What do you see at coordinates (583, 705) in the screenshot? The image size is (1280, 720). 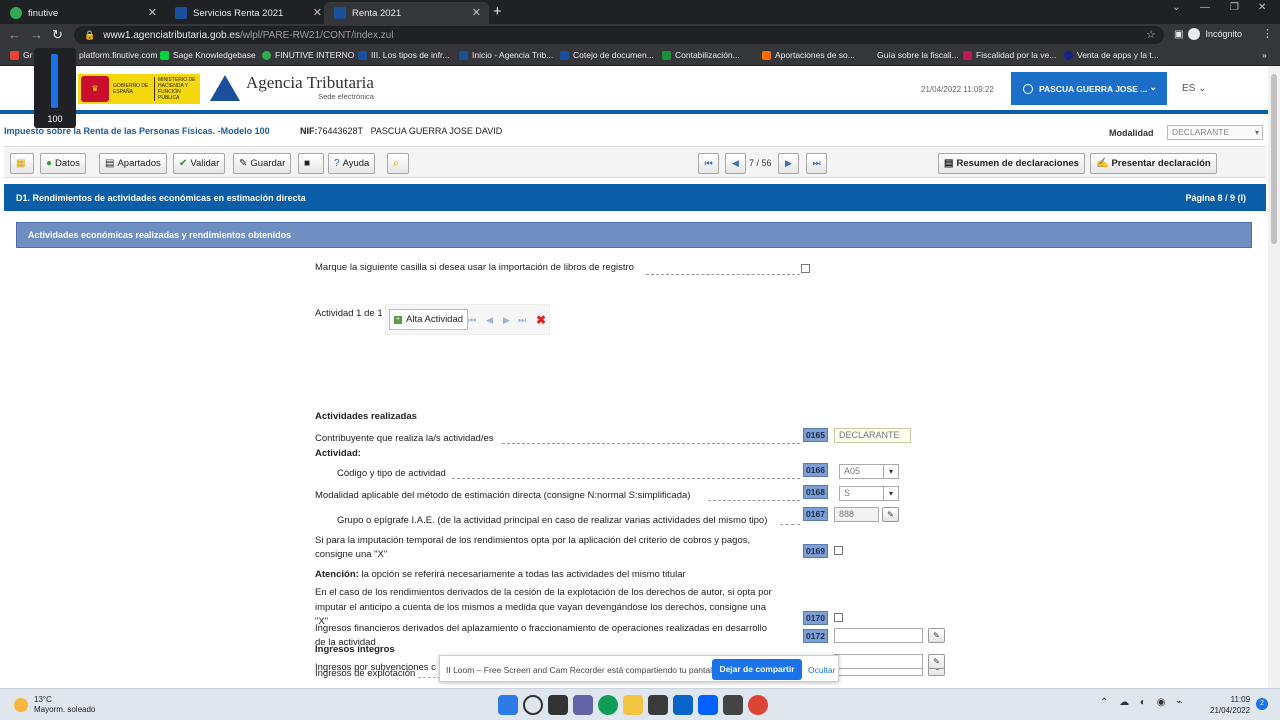 I see `teams-icon` at bounding box center [583, 705].